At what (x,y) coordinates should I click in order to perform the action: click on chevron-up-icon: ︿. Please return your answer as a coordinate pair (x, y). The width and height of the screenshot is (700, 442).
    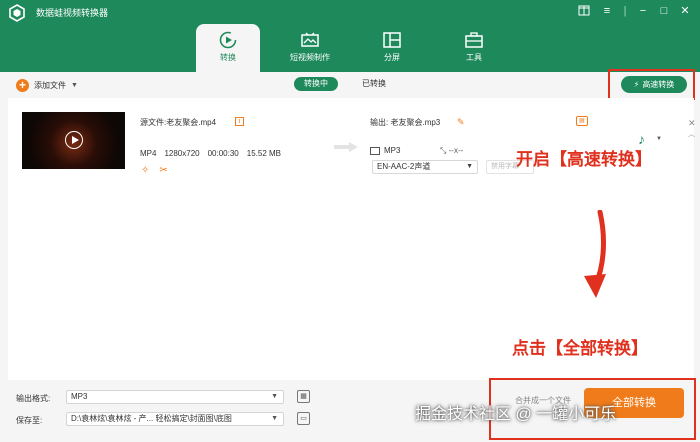
    Looking at the image, I should click on (691, 134).